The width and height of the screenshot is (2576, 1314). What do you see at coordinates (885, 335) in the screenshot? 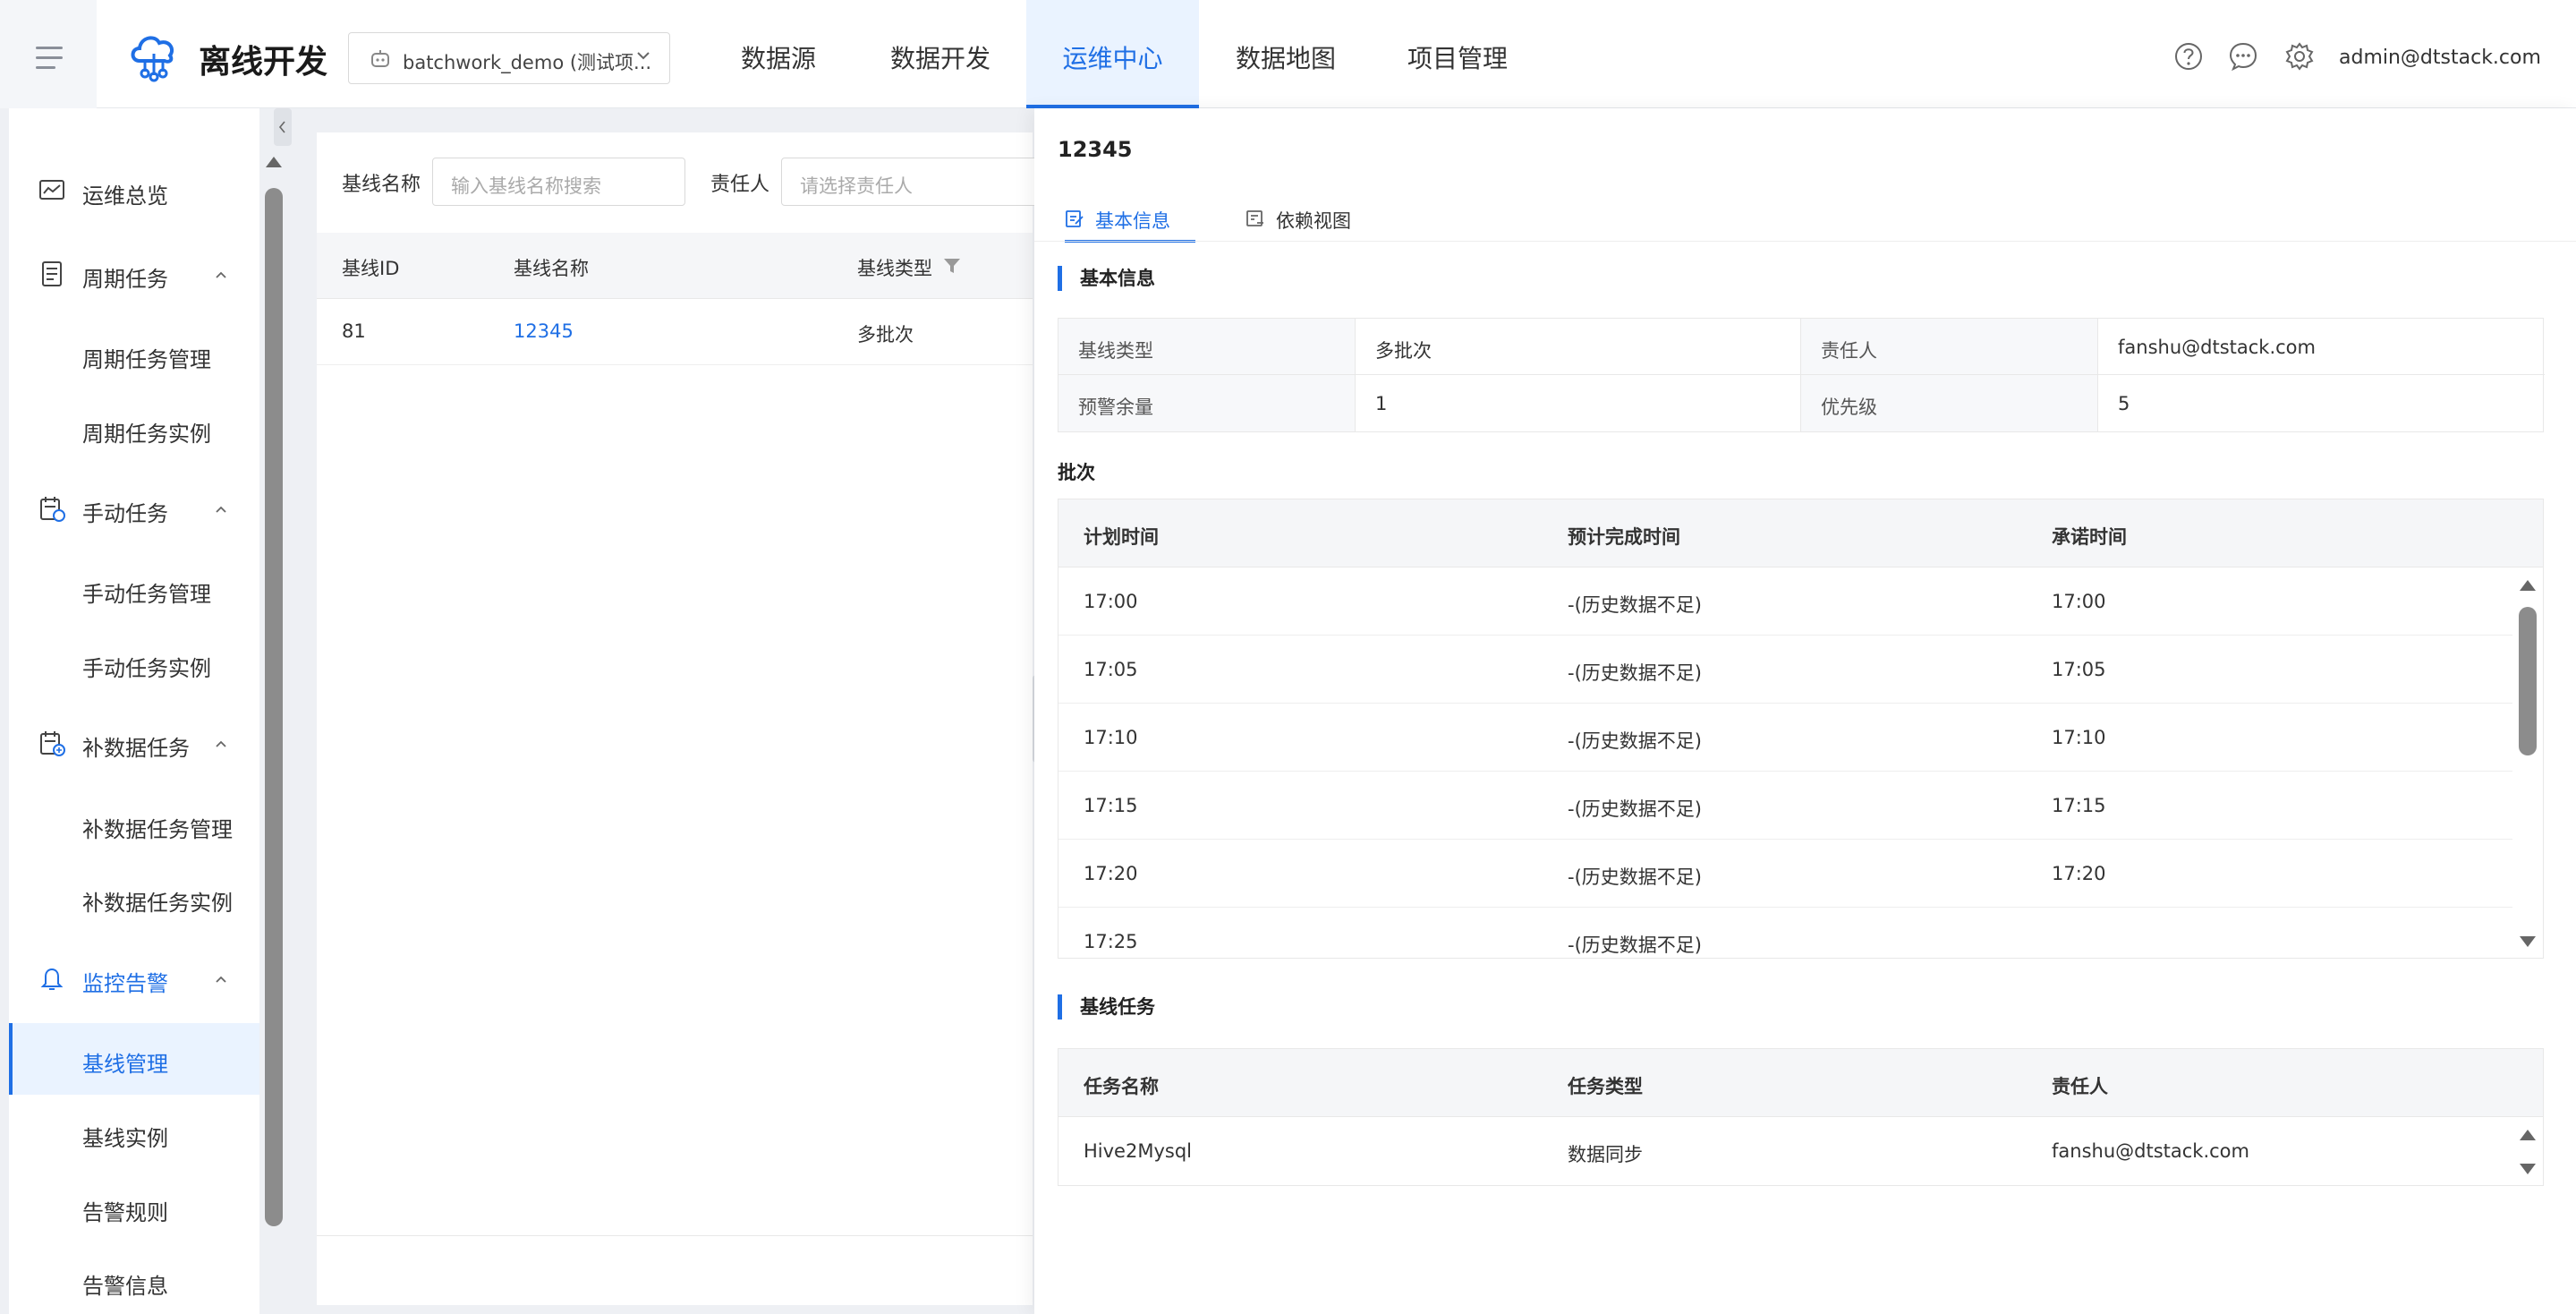
I see `baseline-type: 多批次` at bounding box center [885, 335].